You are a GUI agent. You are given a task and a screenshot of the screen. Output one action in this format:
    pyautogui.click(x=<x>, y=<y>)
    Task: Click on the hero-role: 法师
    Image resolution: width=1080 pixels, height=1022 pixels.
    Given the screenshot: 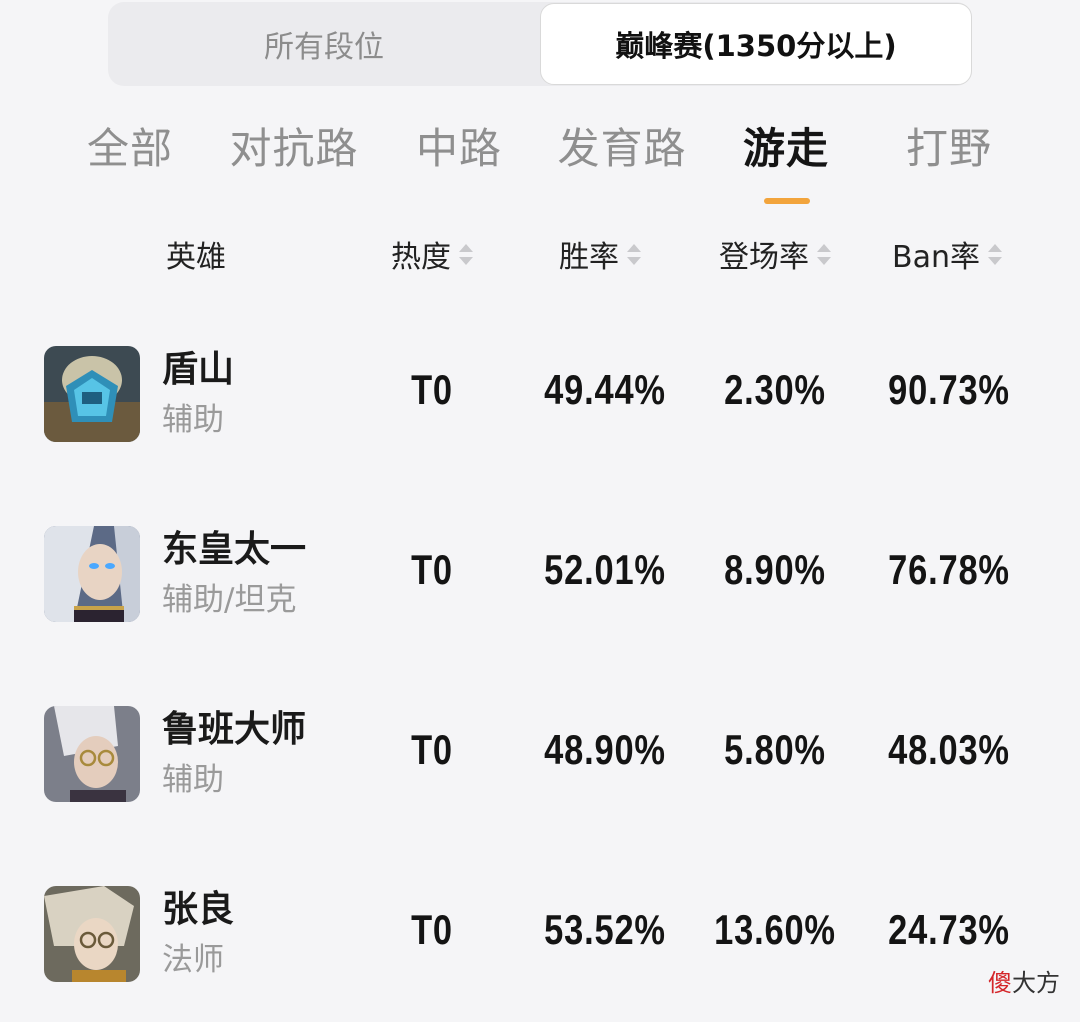 What is the action you would take?
    pyautogui.click(x=193, y=960)
    